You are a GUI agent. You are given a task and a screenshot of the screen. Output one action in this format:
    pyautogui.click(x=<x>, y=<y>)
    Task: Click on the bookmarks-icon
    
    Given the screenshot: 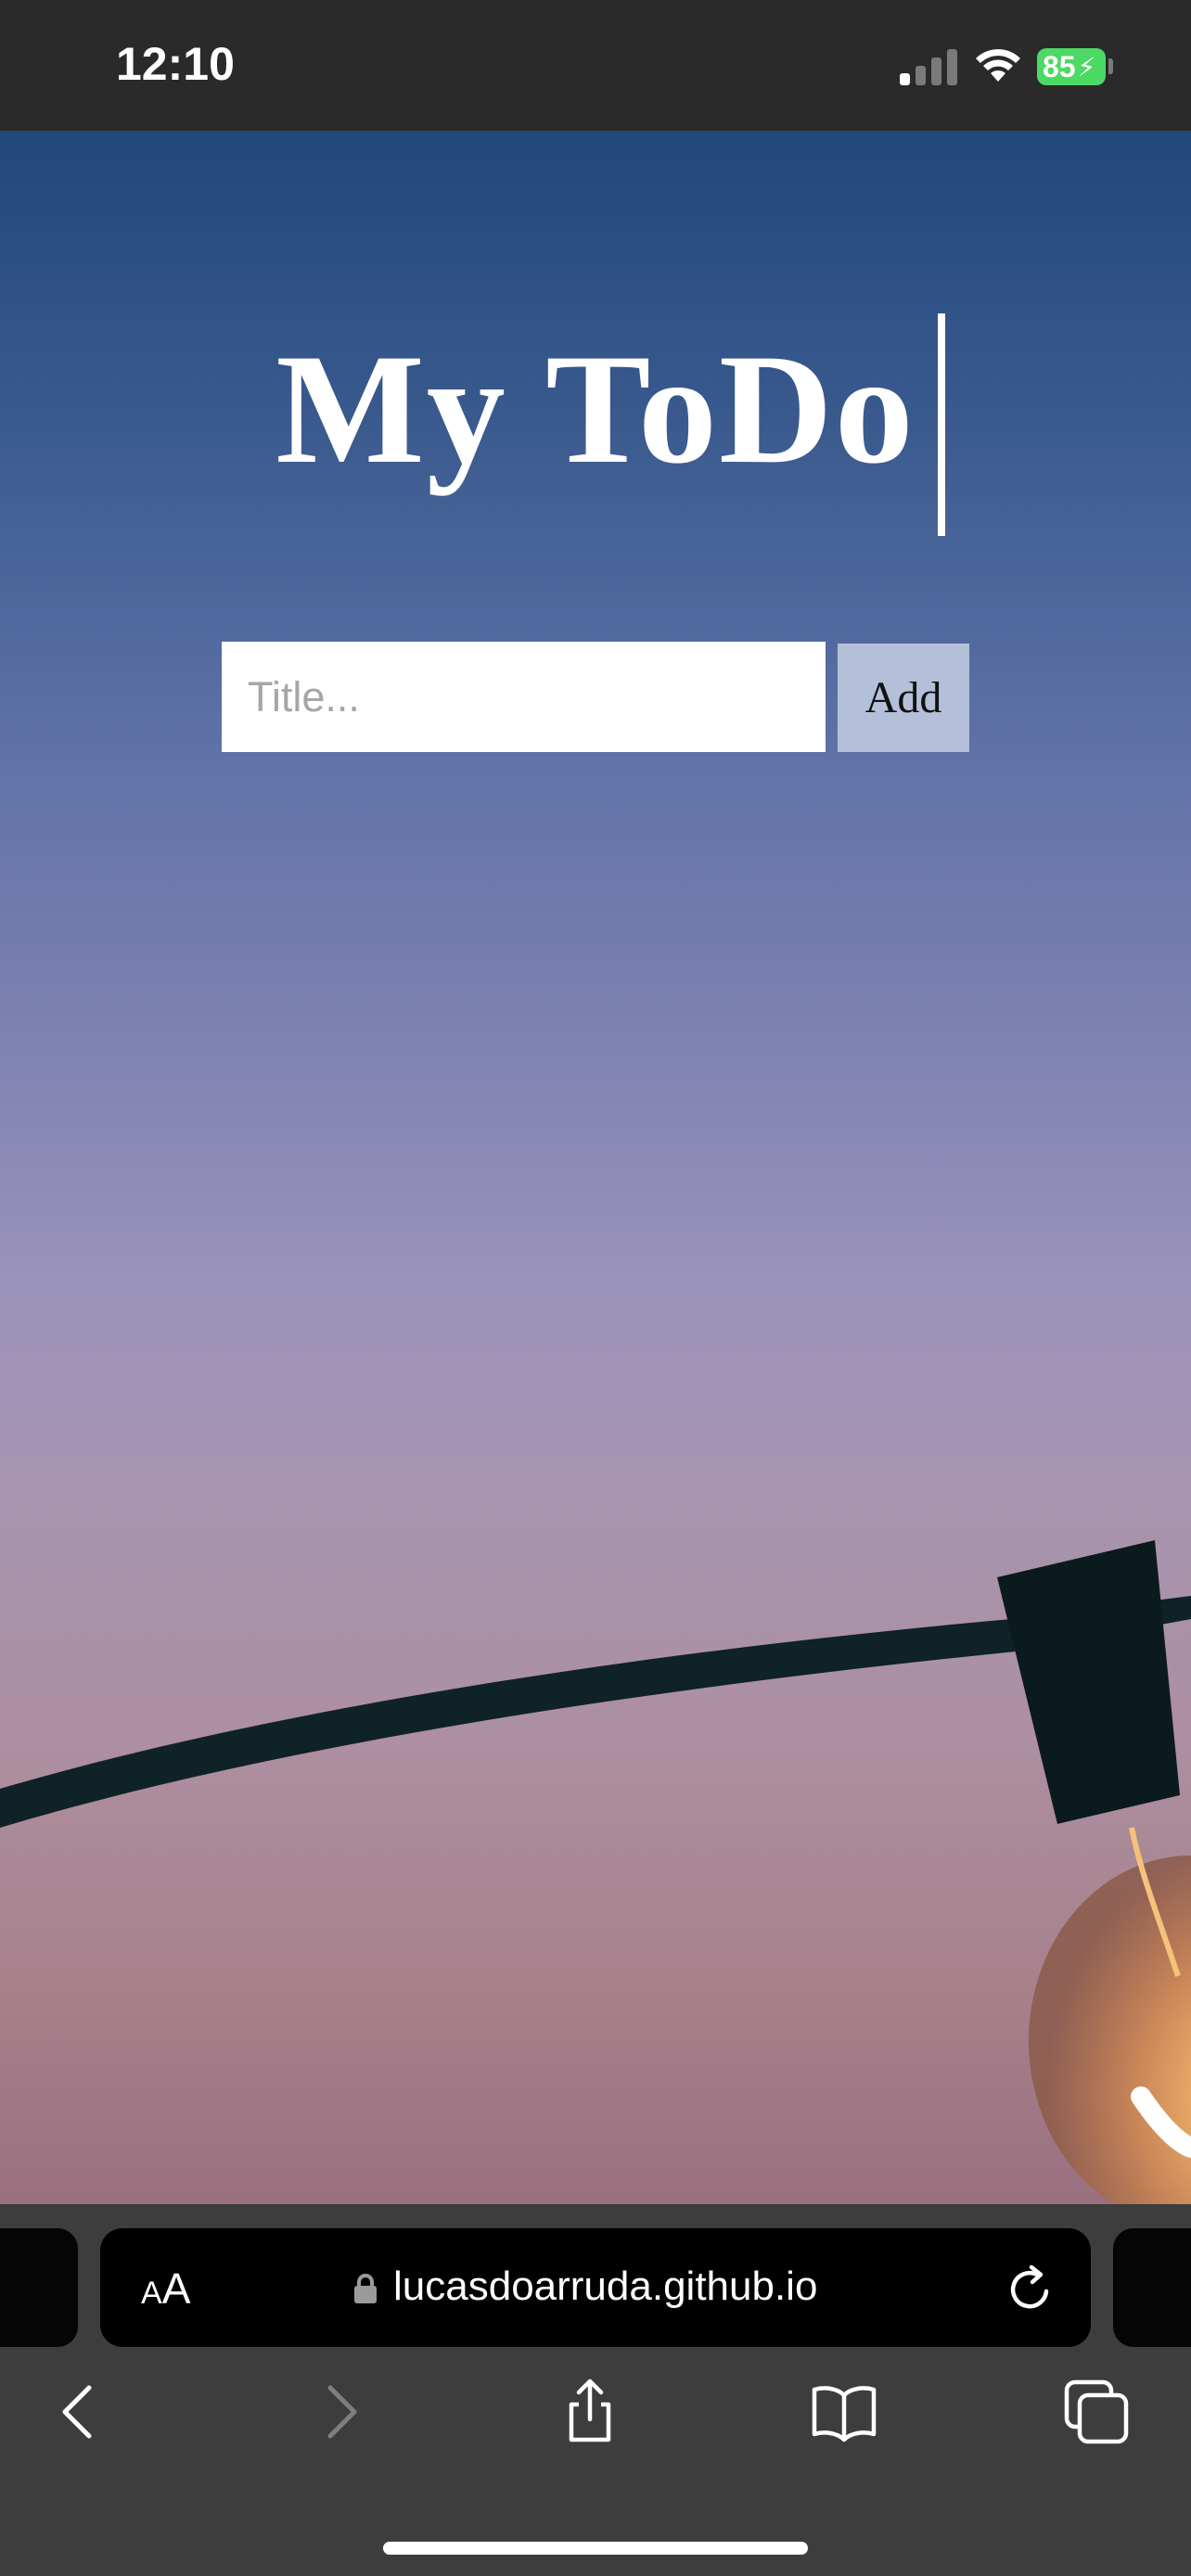 What is the action you would take?
    pyautogui.click(x=844, y=2411)
    